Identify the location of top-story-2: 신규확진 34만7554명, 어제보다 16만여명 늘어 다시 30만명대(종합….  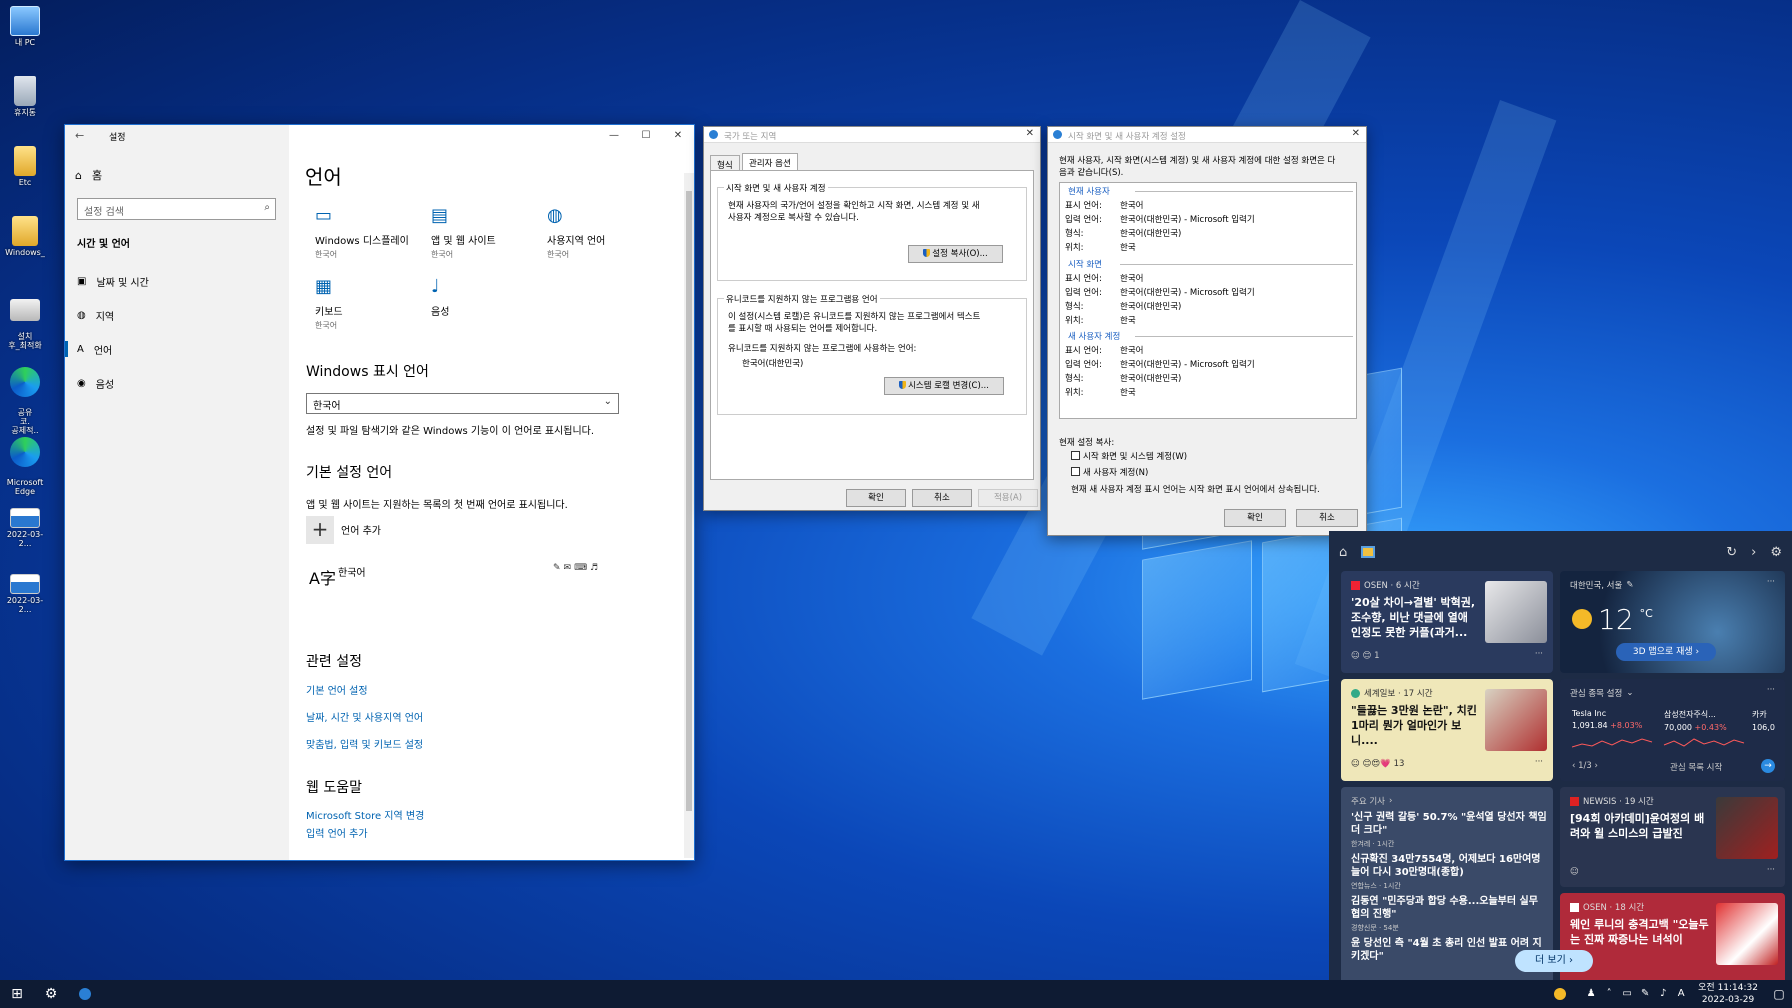
(1449, 866).